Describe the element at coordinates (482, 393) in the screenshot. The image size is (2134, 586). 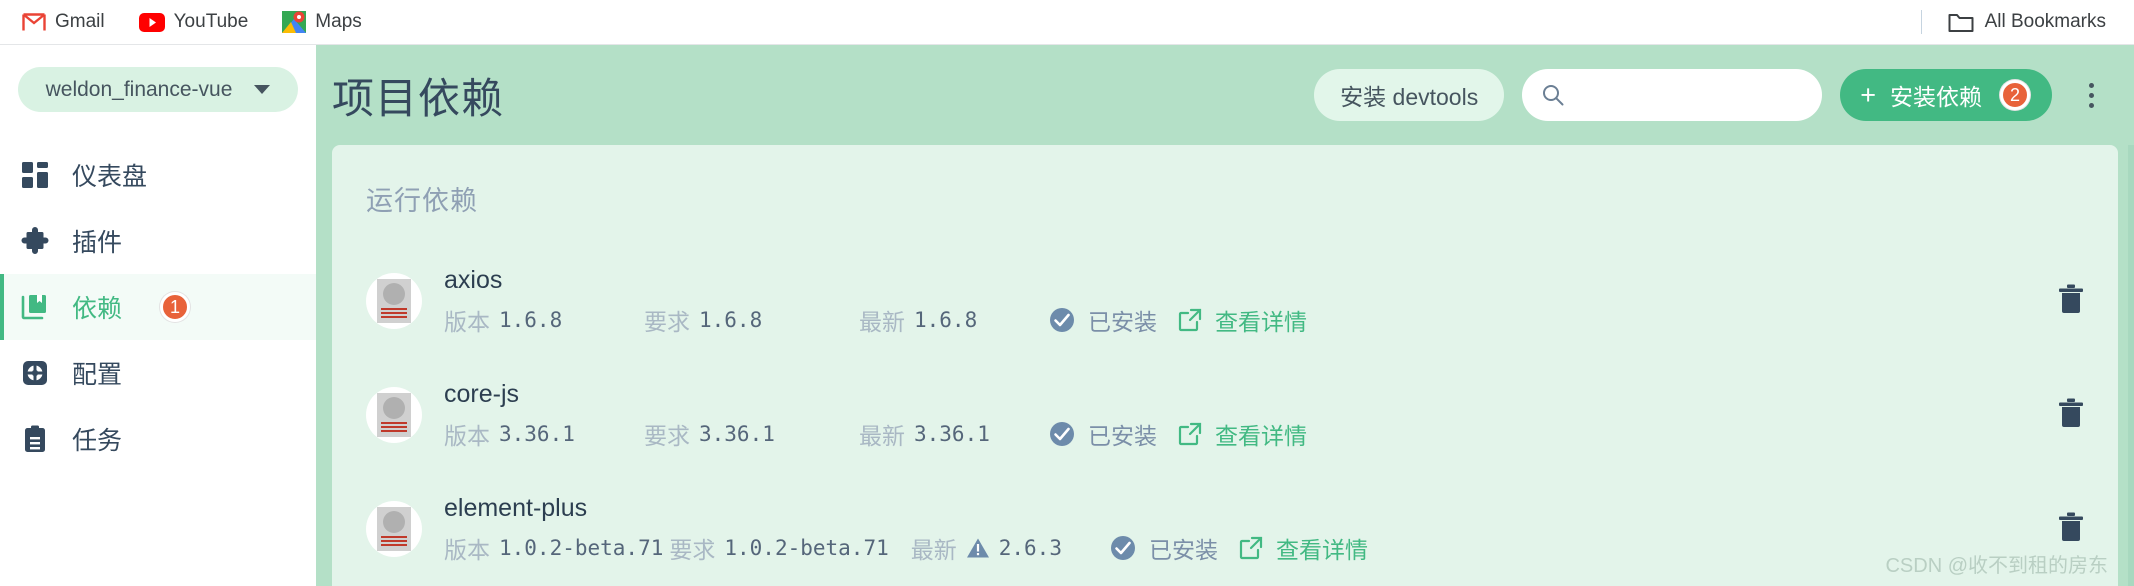
I see `dependency-name: core-js` at that location.